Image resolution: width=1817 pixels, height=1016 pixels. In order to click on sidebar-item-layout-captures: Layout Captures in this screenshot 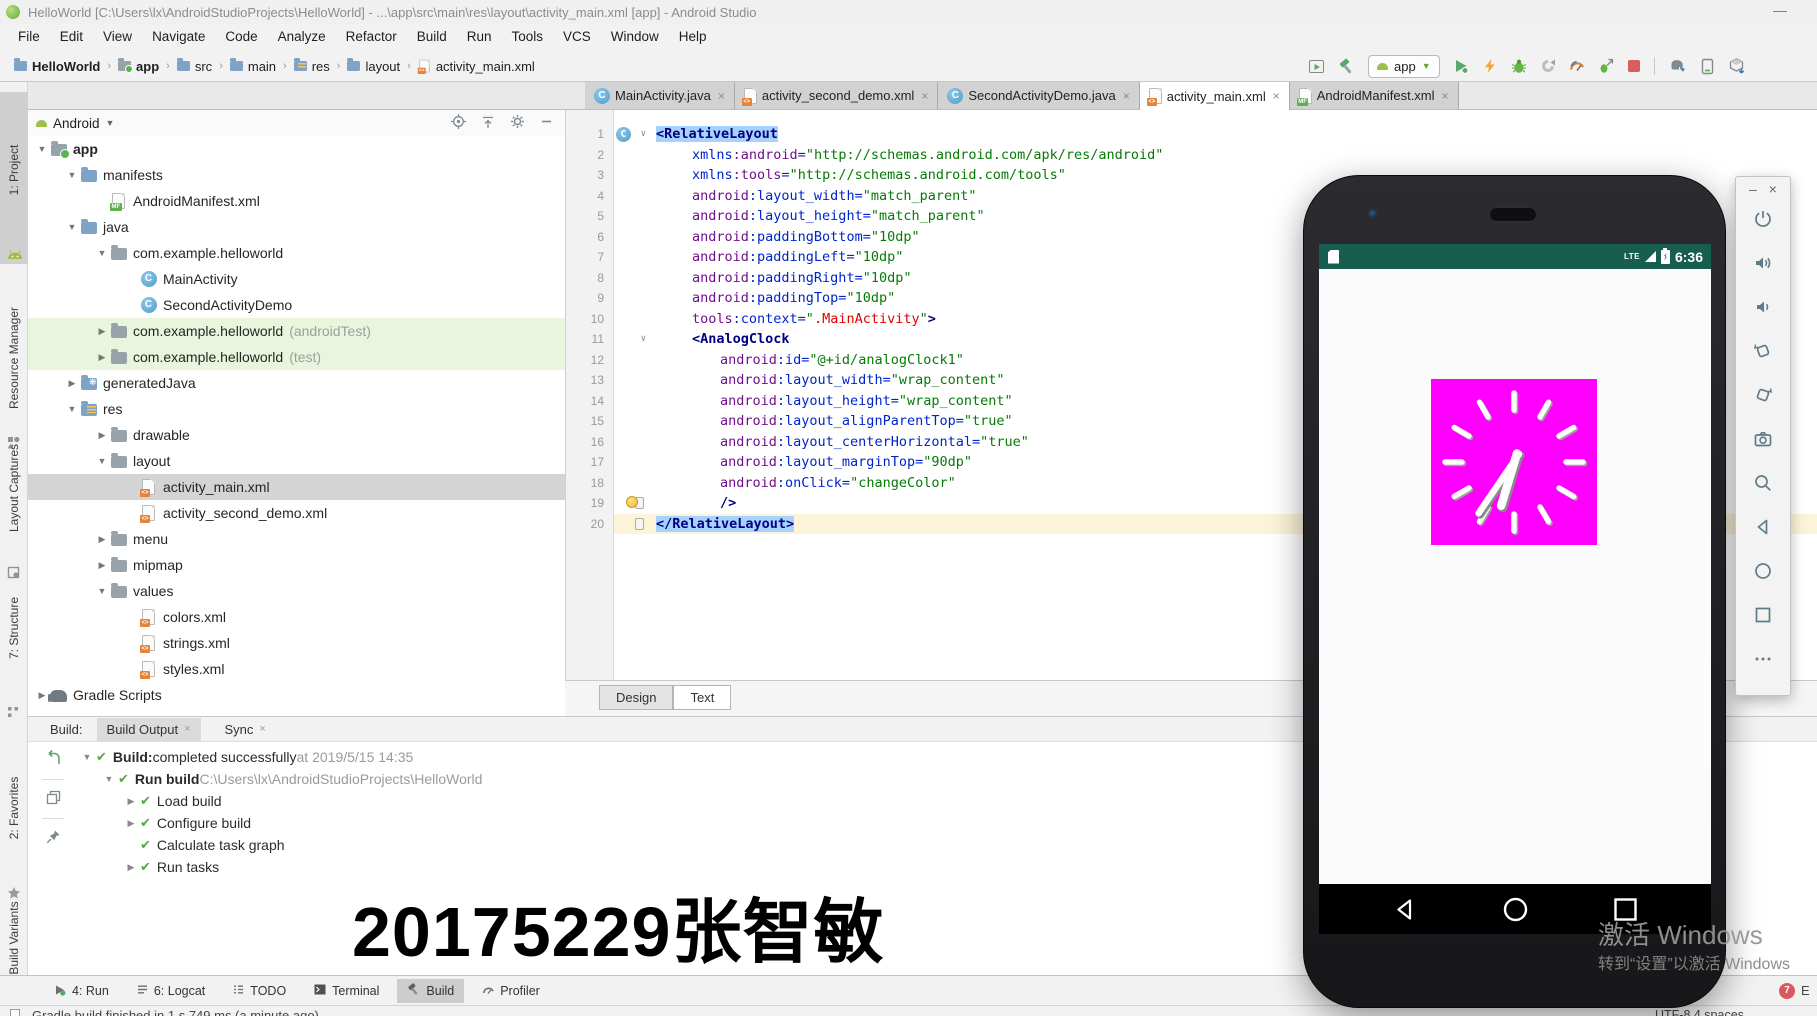, I will do `click(14, 488)`.